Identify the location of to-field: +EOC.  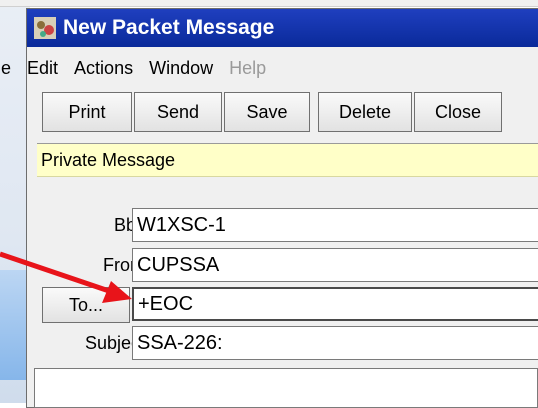
(335, 304).